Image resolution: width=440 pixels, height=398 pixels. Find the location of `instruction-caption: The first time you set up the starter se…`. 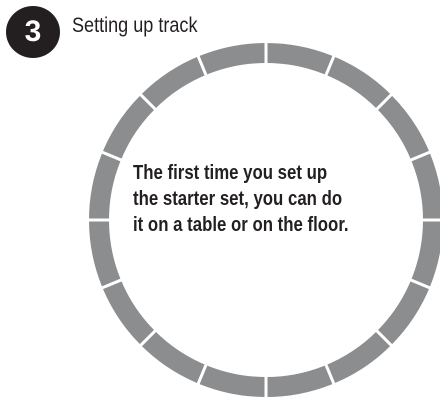

instruction-caption: The first time you set up the starter se… is located at coordinates (259, 199).